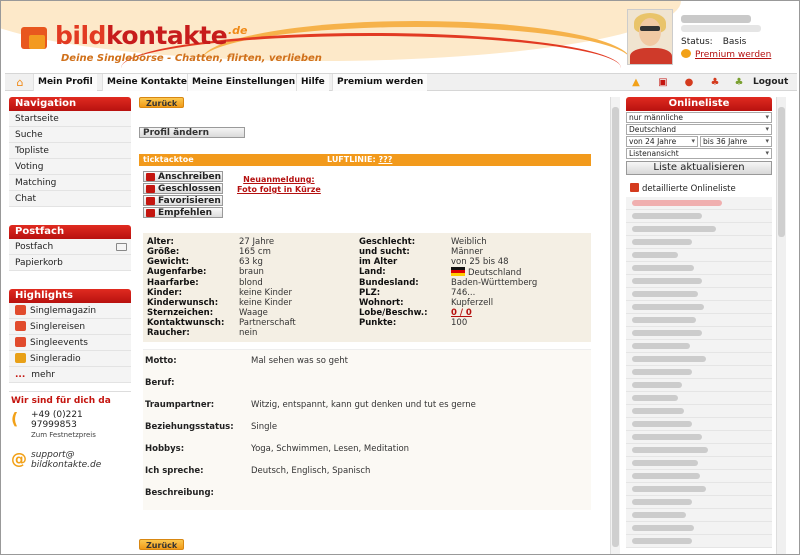  What do you see at coordinates (162, 544) in the screenshot?
I see `back-button-bottom: Zurück` at bounding box center [162, 544].